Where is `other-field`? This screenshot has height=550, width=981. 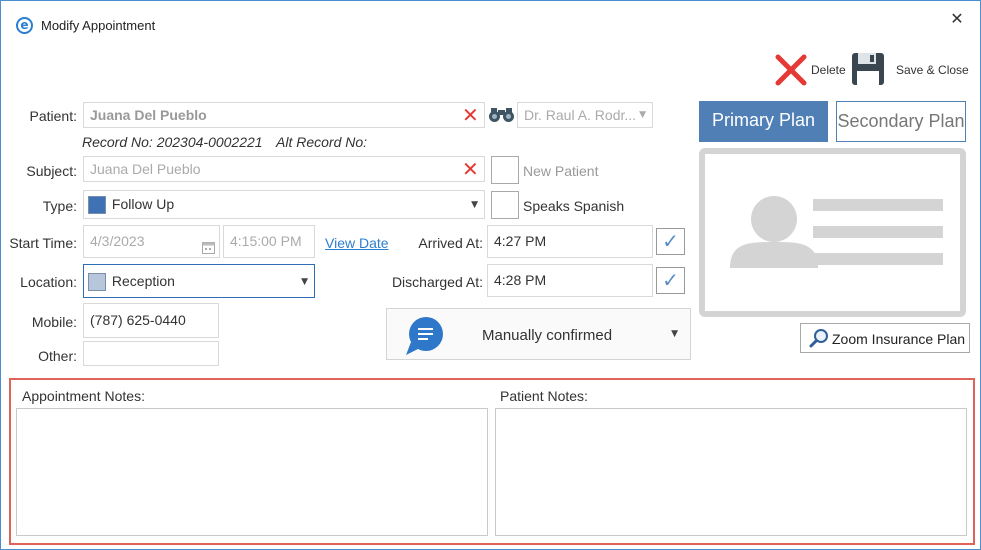 other-field is located at coordinates (151, 353).